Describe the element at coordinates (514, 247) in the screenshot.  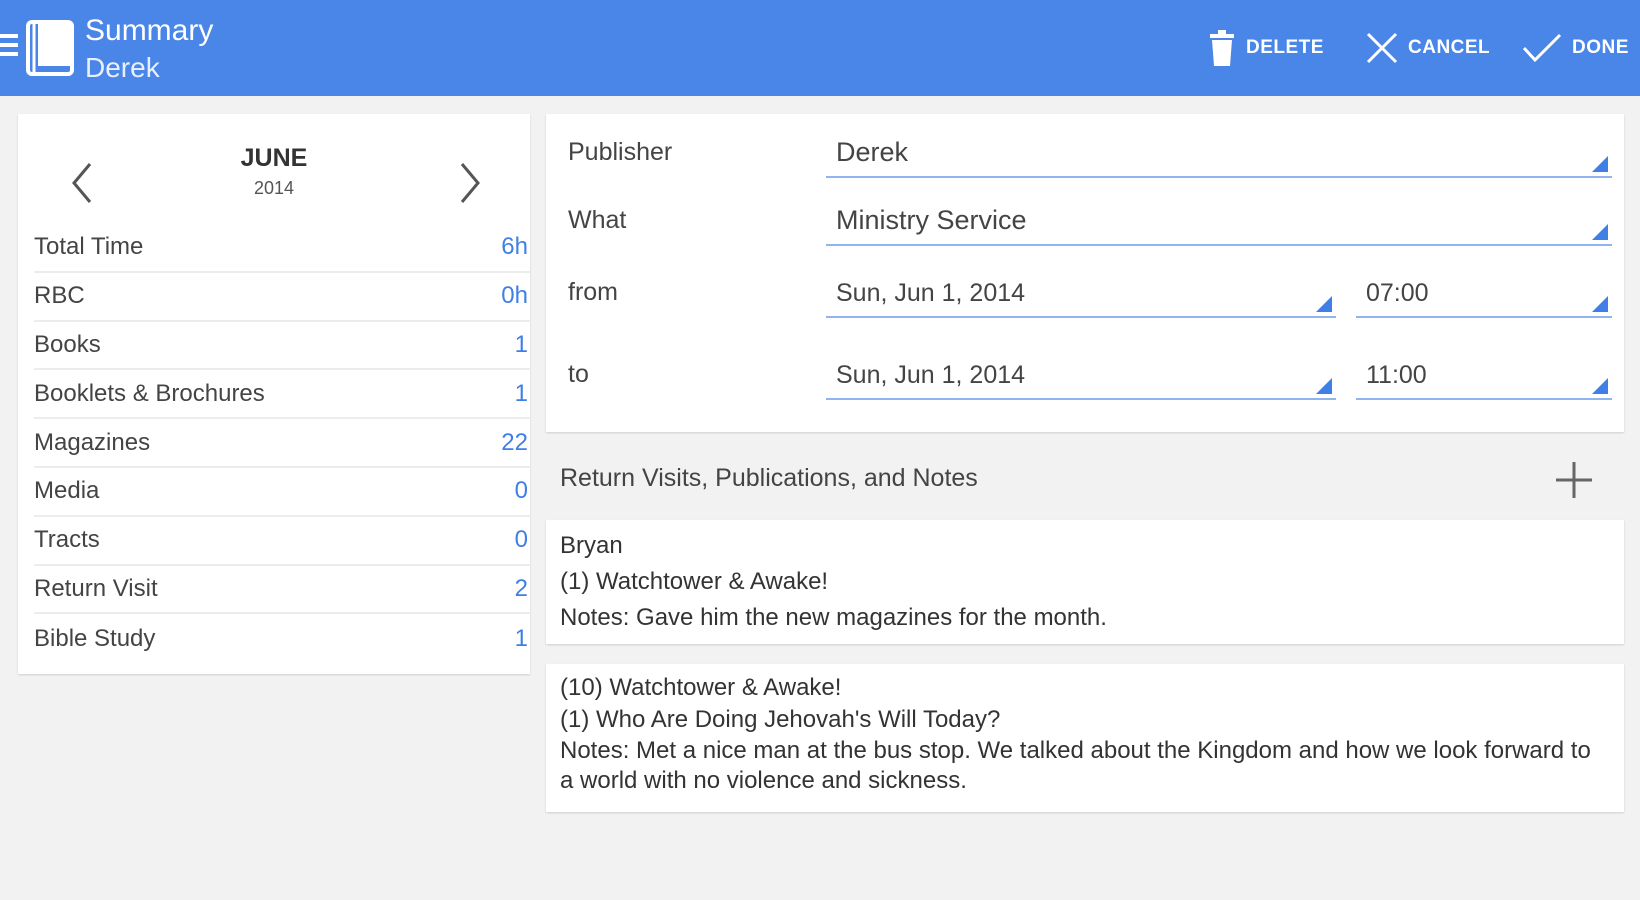
I see `stat-value: 6h` at that location.